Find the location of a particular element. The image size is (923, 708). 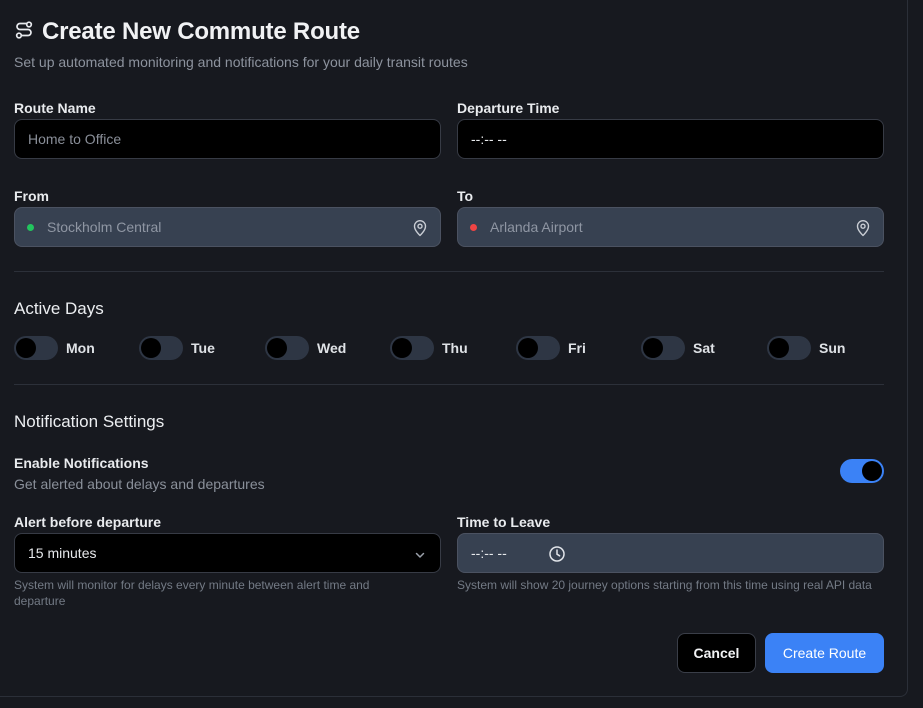

day-toggle-tue: Tue is located at coordinates (177, 348).